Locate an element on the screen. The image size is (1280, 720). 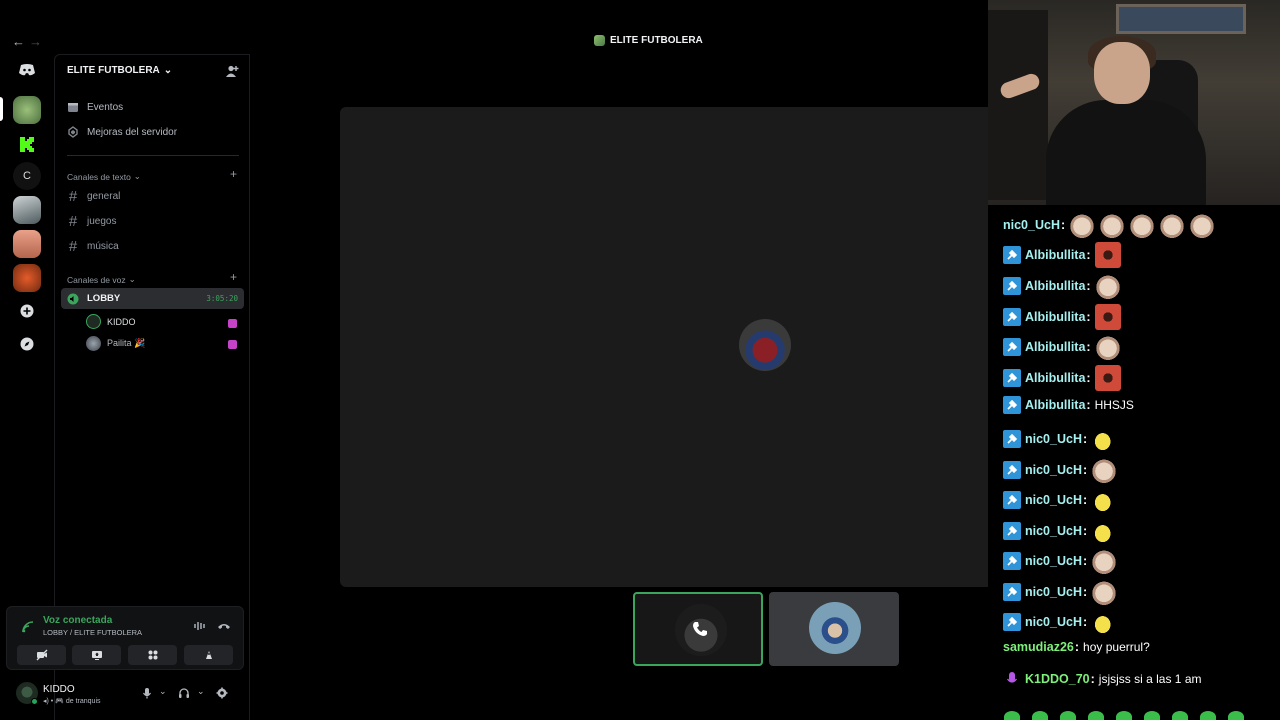
forward-arrow-icon: → is located at coordinates (37, 41).